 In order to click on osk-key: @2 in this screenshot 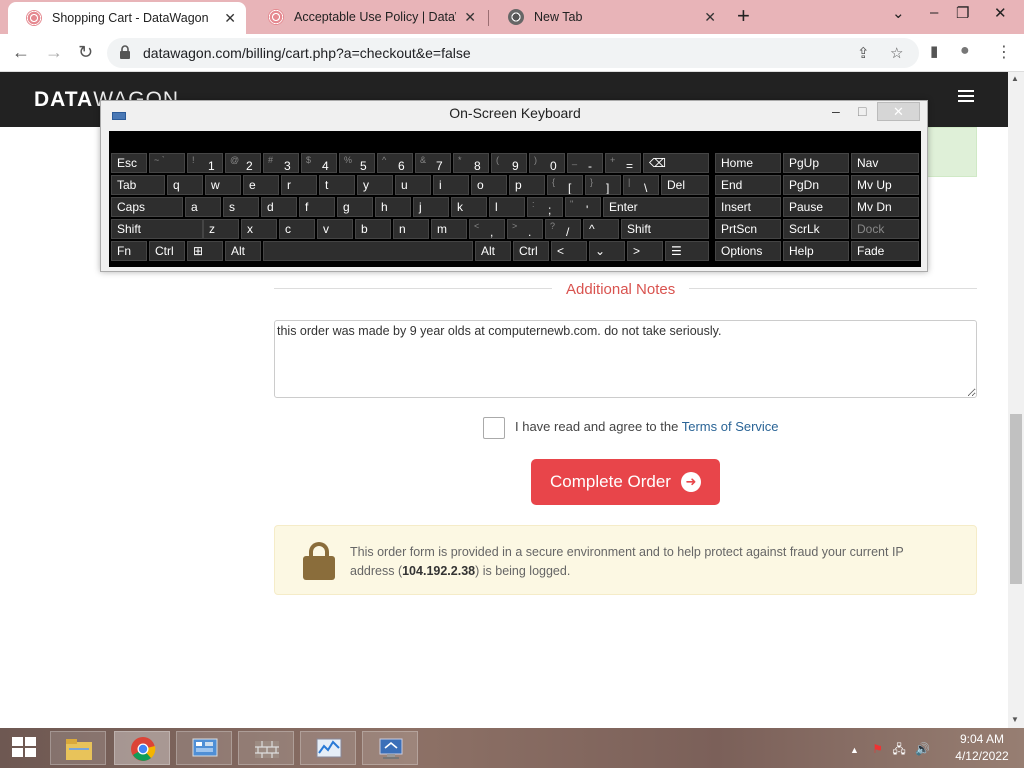, I will do `click(243, 163)`.